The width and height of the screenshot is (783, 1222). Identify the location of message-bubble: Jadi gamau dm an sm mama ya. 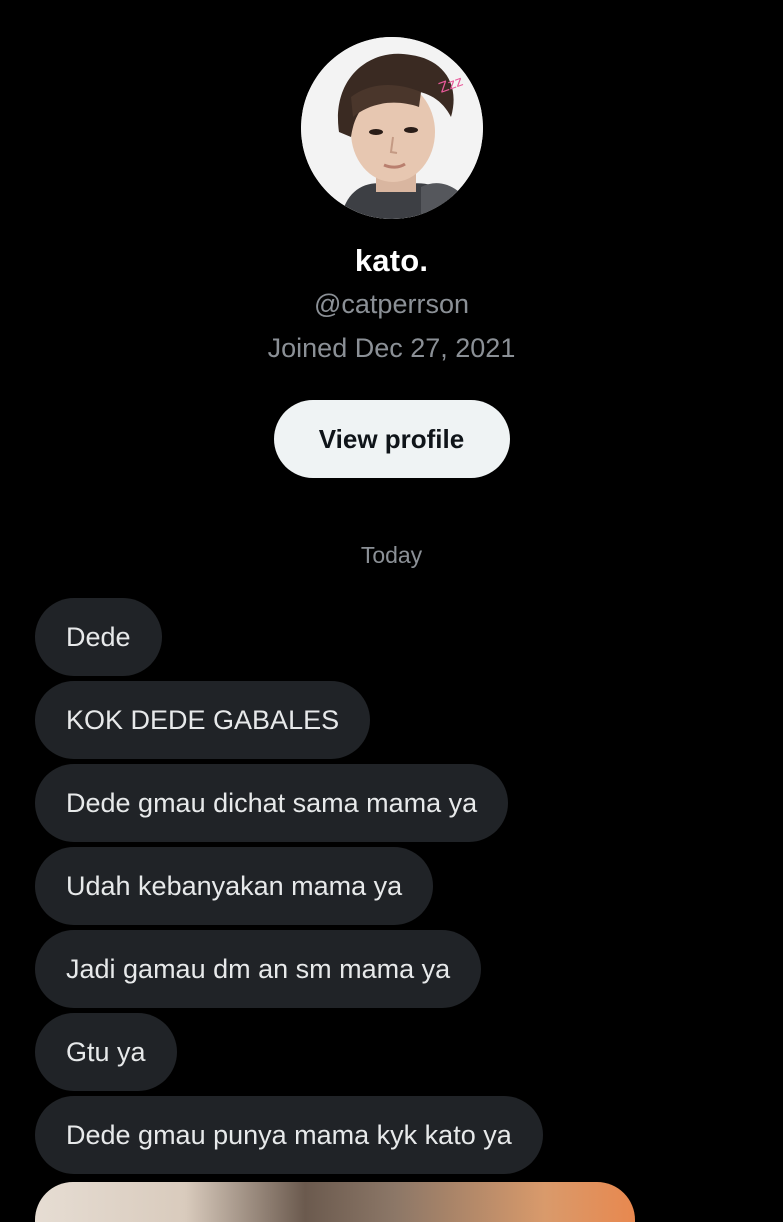
(258, 969).